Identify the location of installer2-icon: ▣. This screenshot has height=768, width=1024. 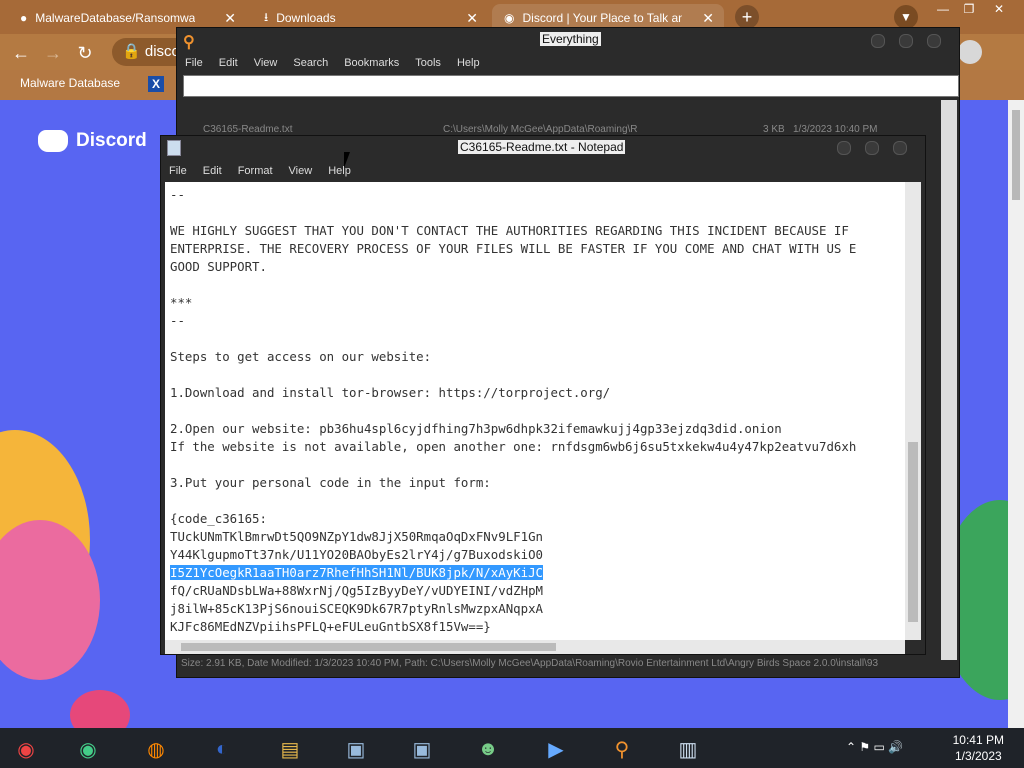
(422, 749).